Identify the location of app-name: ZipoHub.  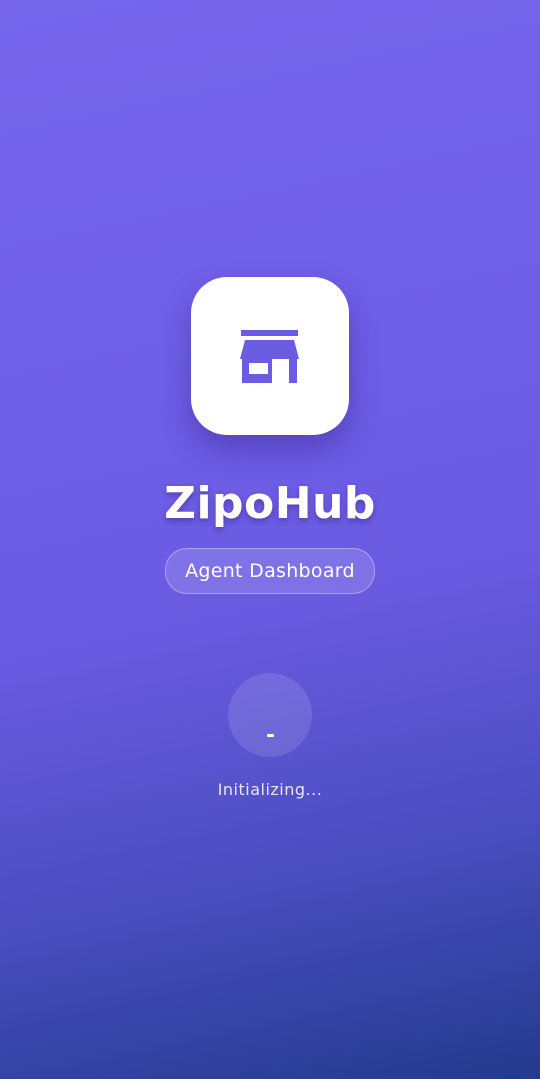
(270, 503).